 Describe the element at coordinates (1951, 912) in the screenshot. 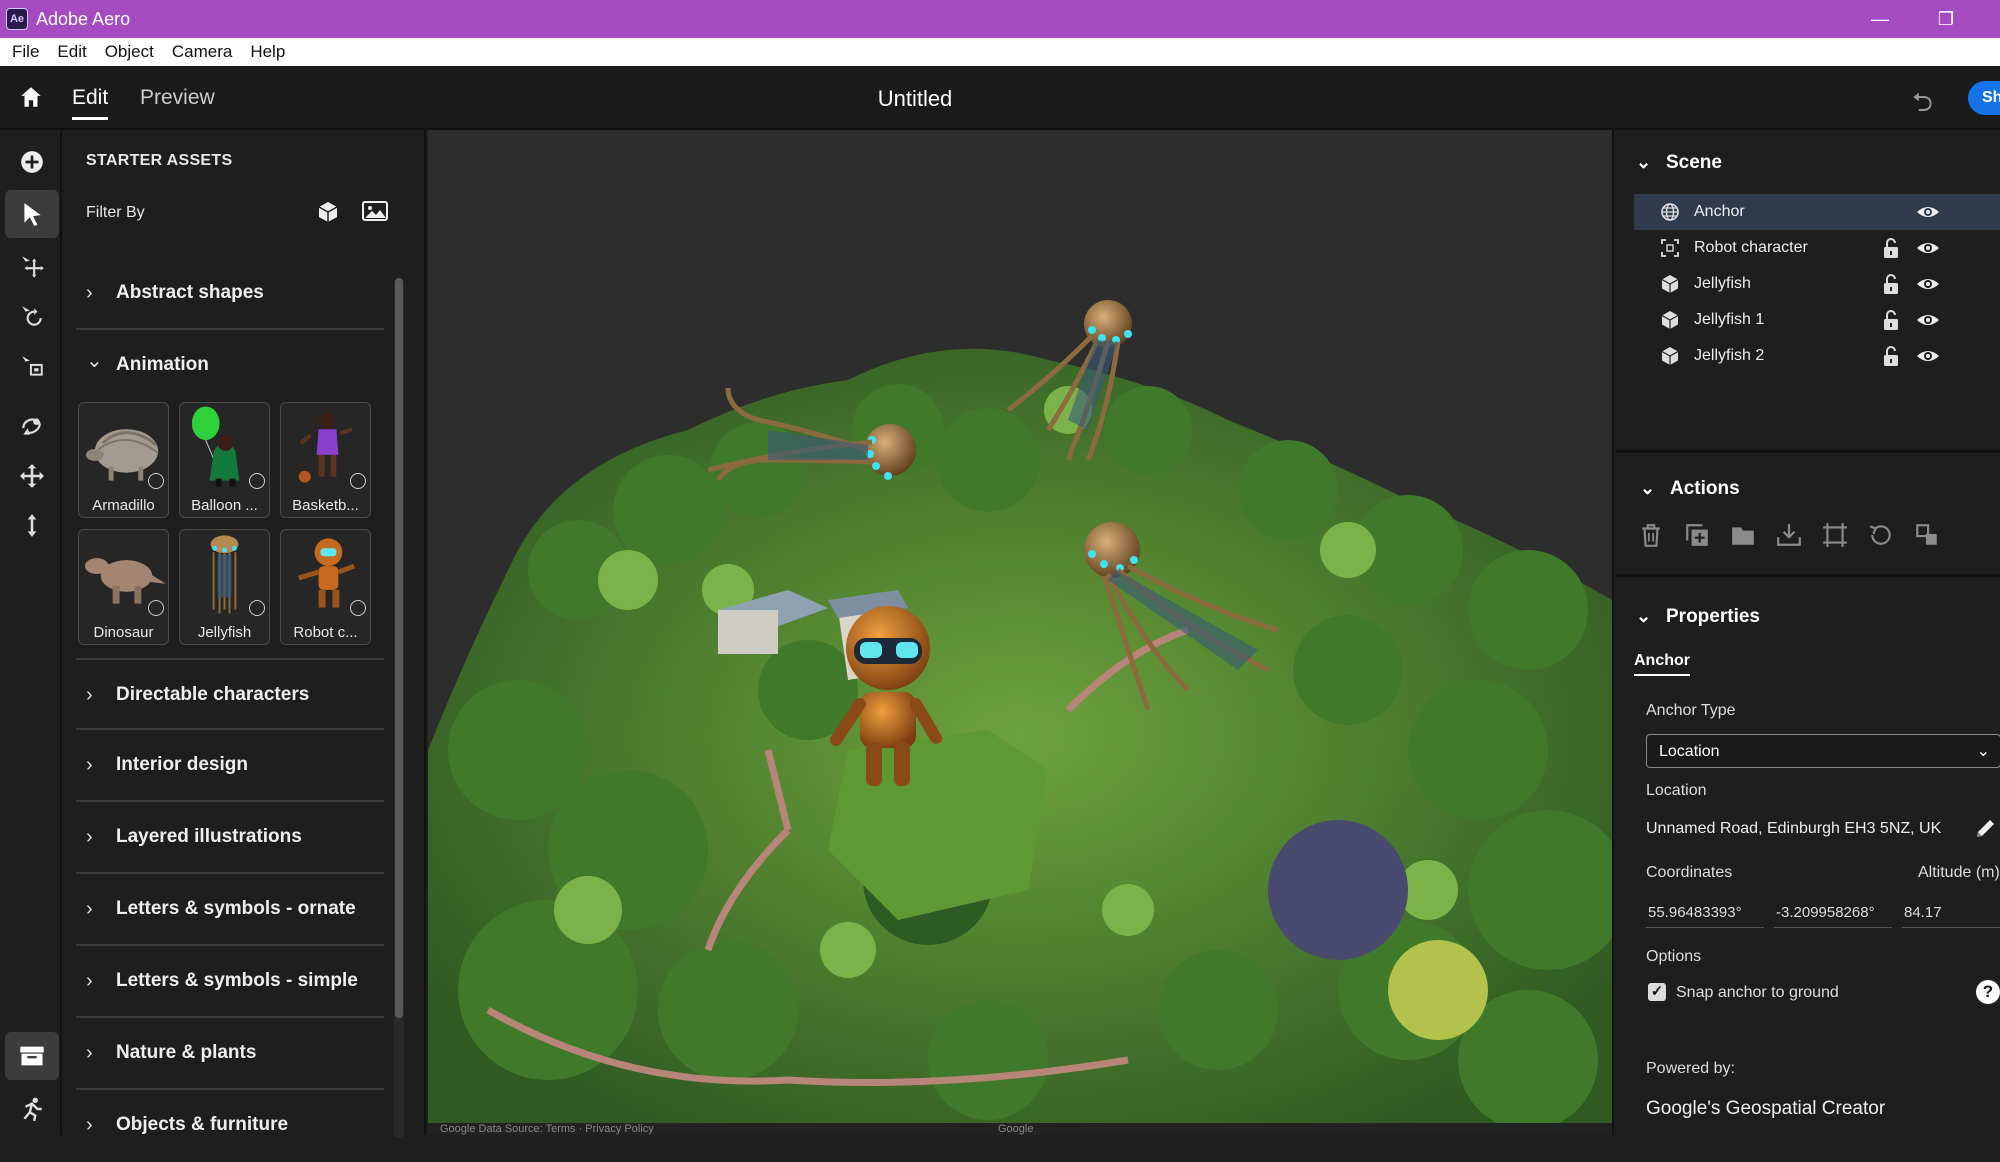

I see `altitude-field: 84.17` at that location.